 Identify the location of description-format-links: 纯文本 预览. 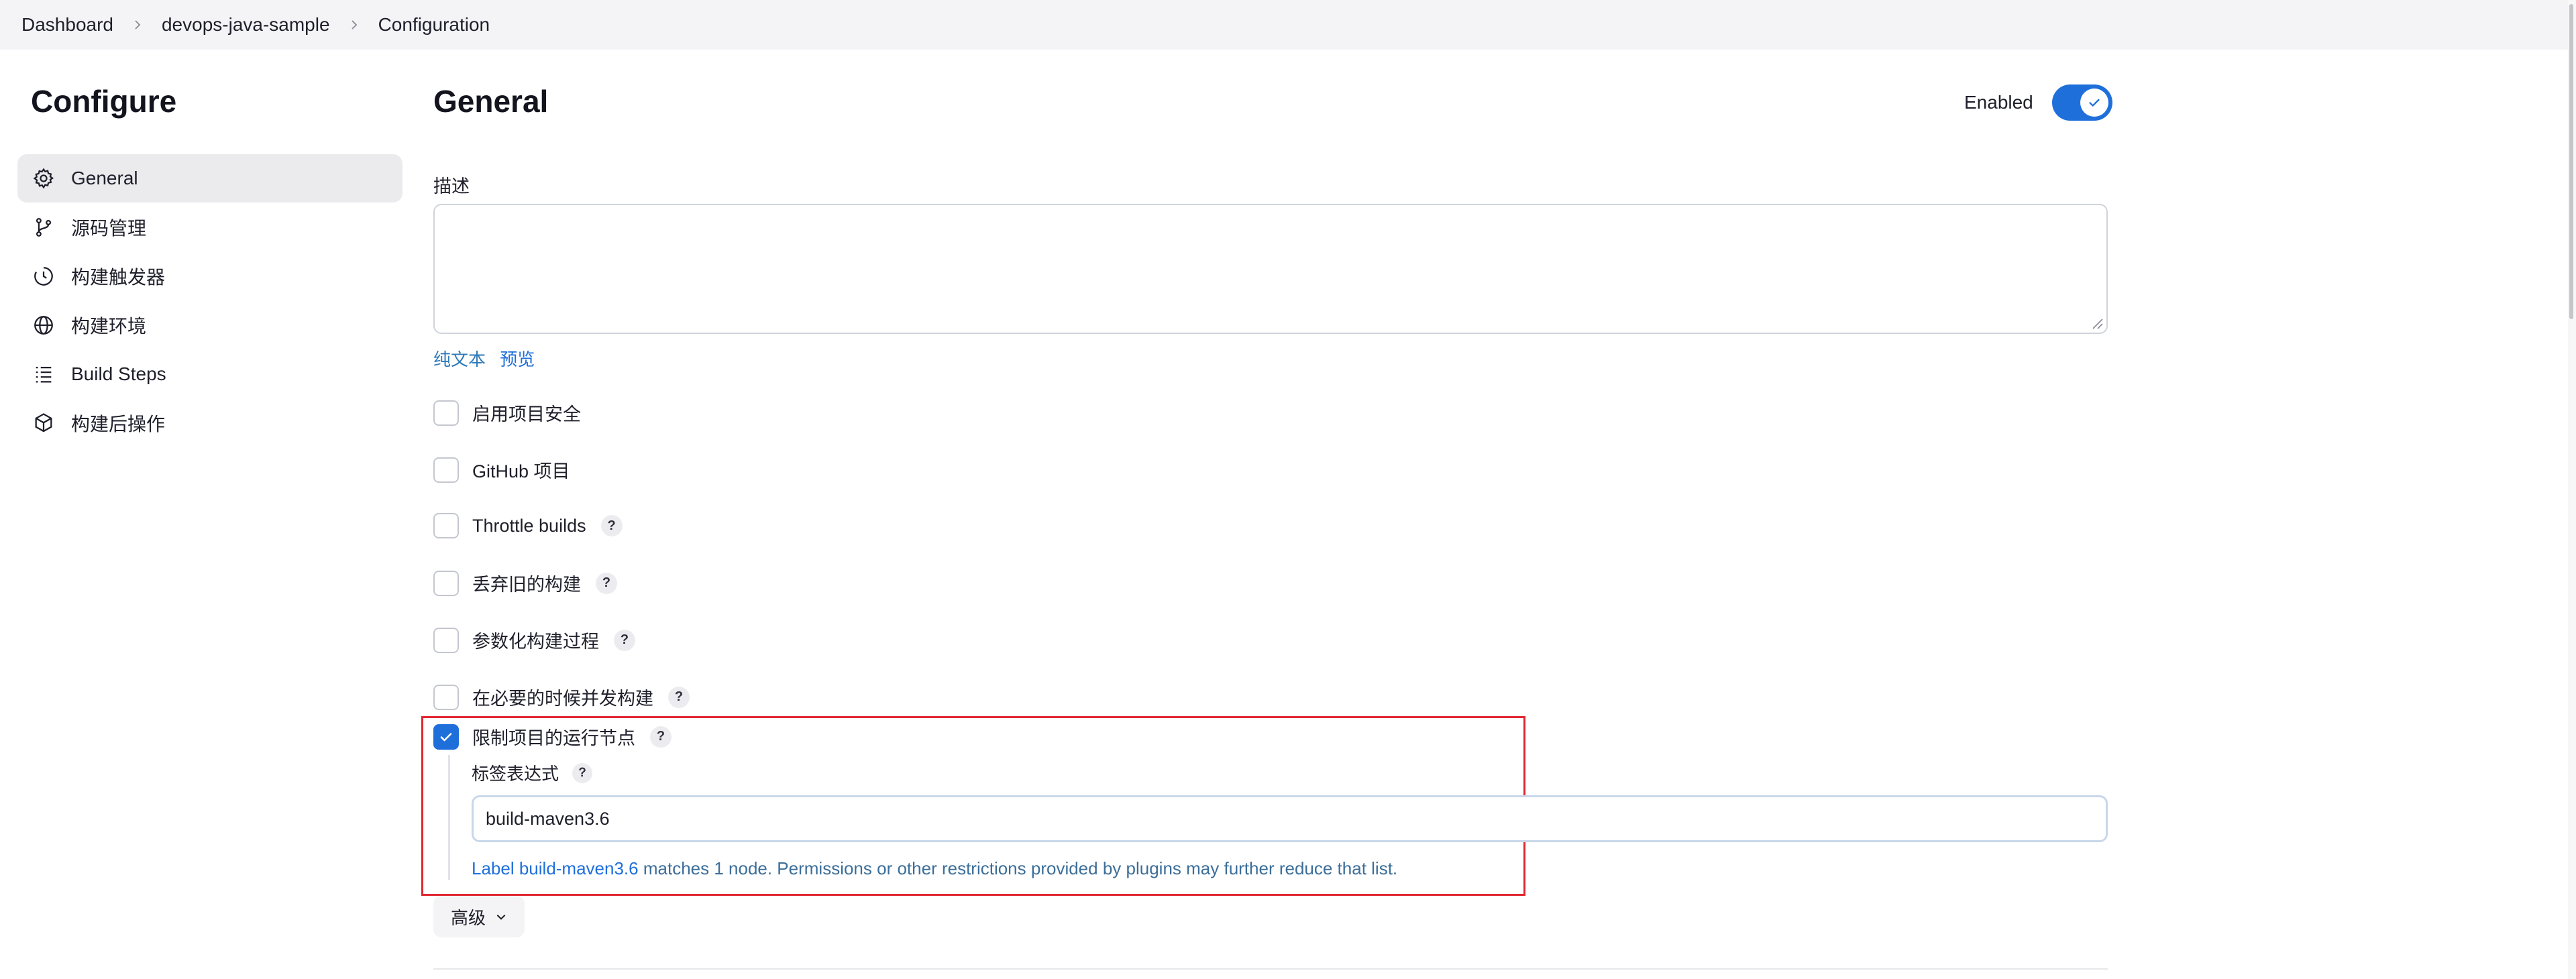
(488, 358).